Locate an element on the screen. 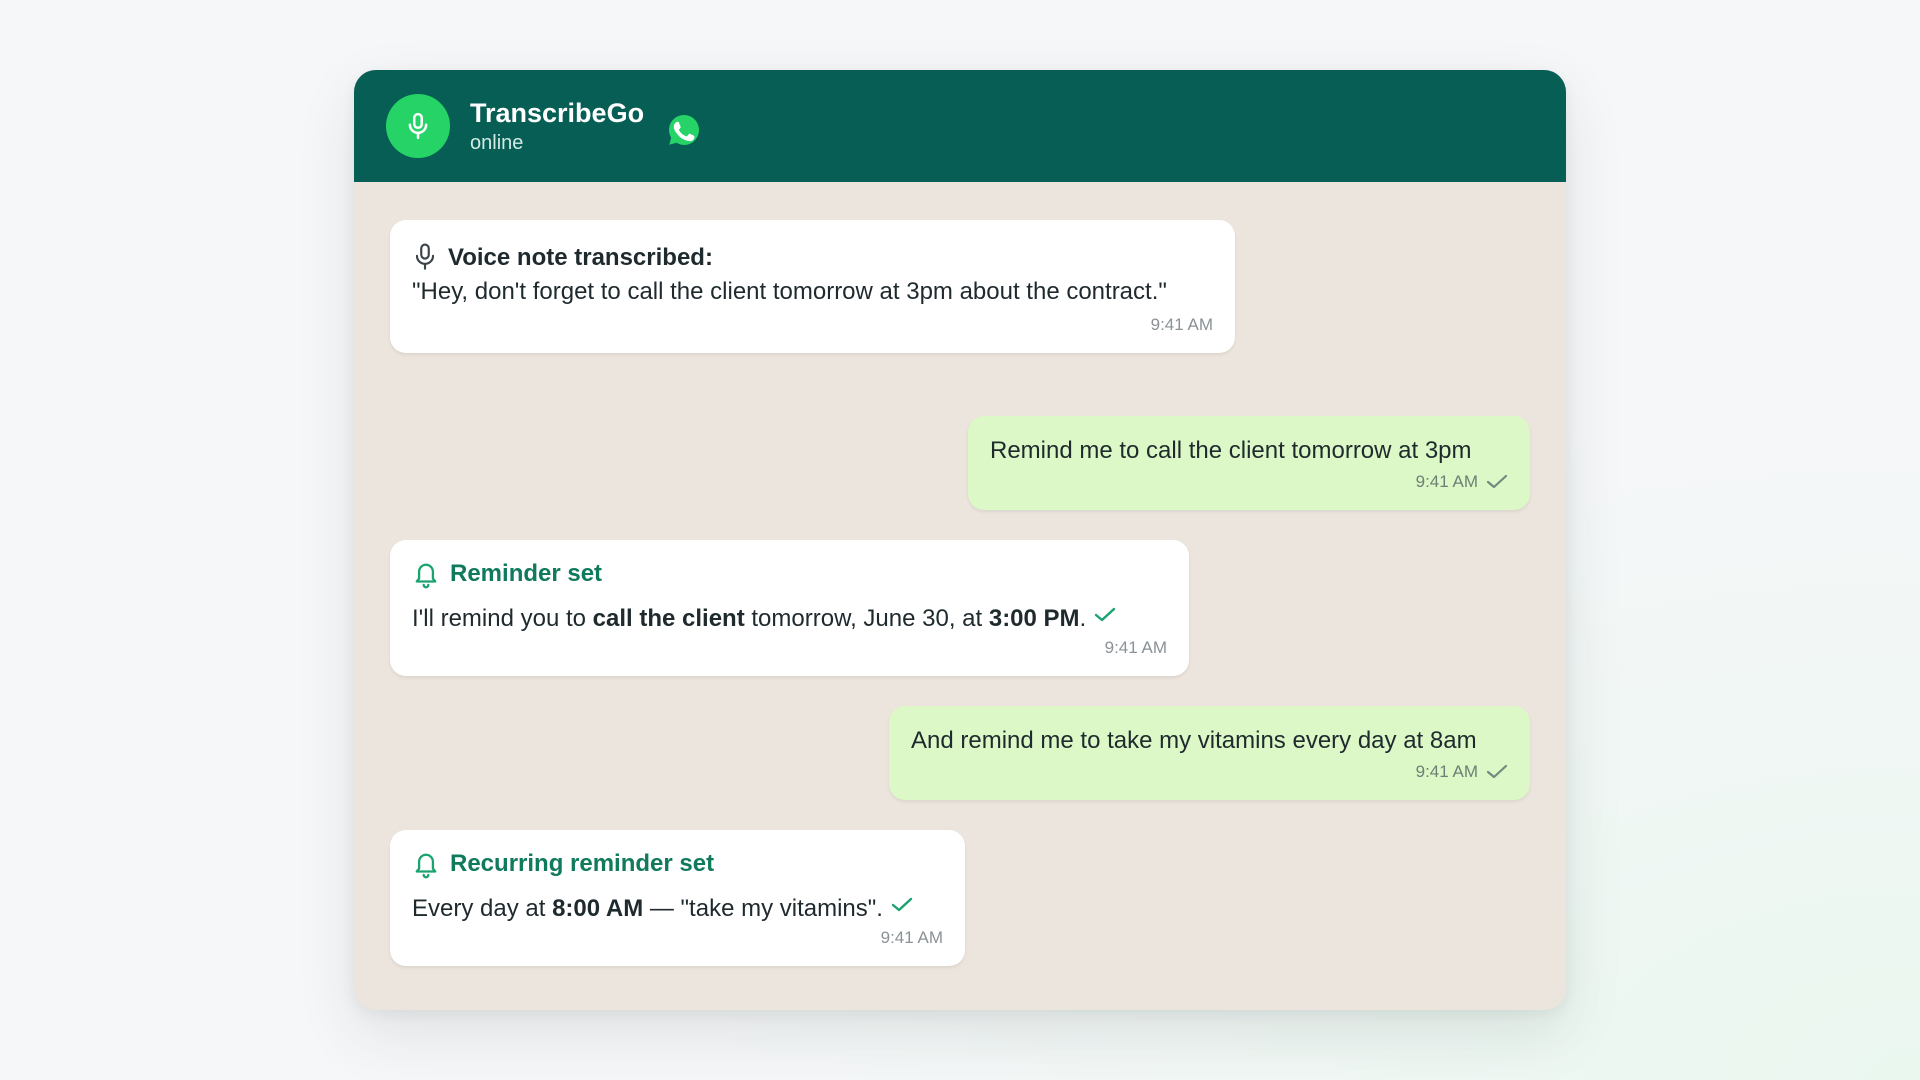 This screenshot has height=1080, width=1920. message-title-text: Reminder set is located at coordinates (526, 573).